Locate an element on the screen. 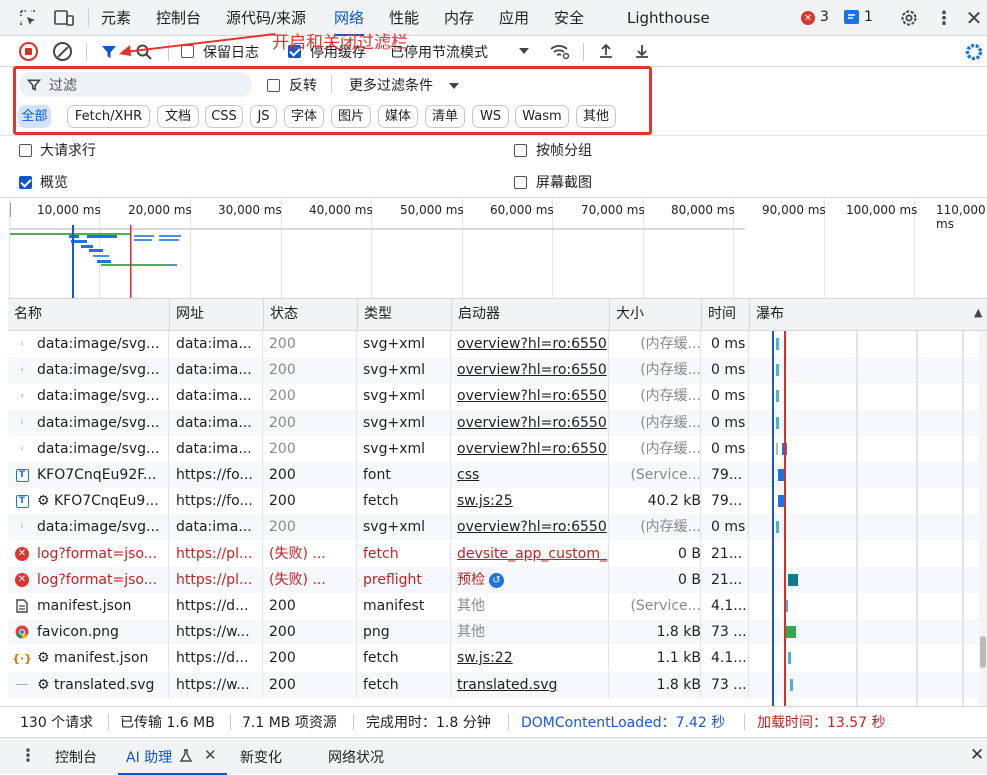 The width and height of the screenshot is (987, 775). chip-wasm: Wasm is located at coordinates (542, 116).